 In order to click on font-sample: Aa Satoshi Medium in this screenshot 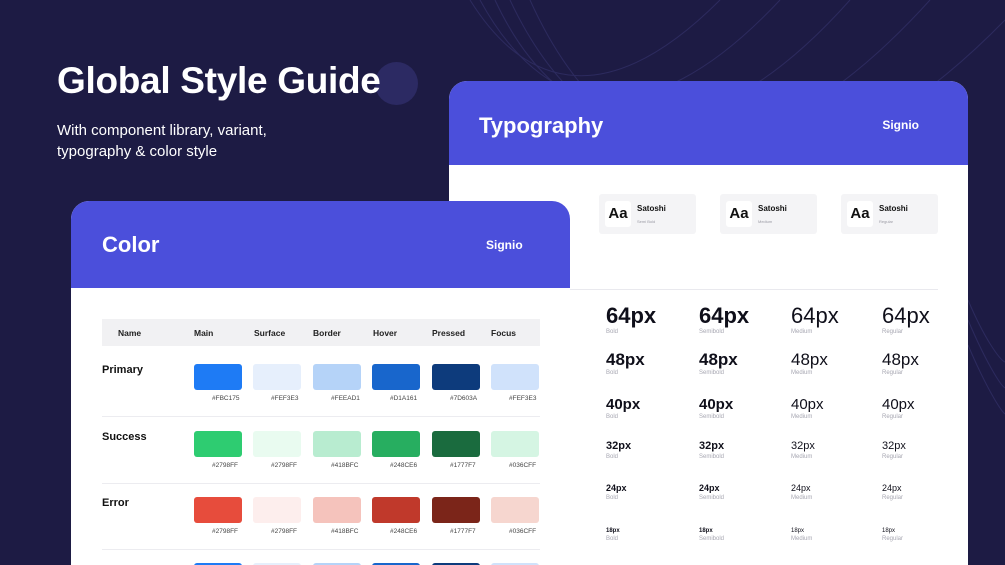, I will do `click(768, 214)`.